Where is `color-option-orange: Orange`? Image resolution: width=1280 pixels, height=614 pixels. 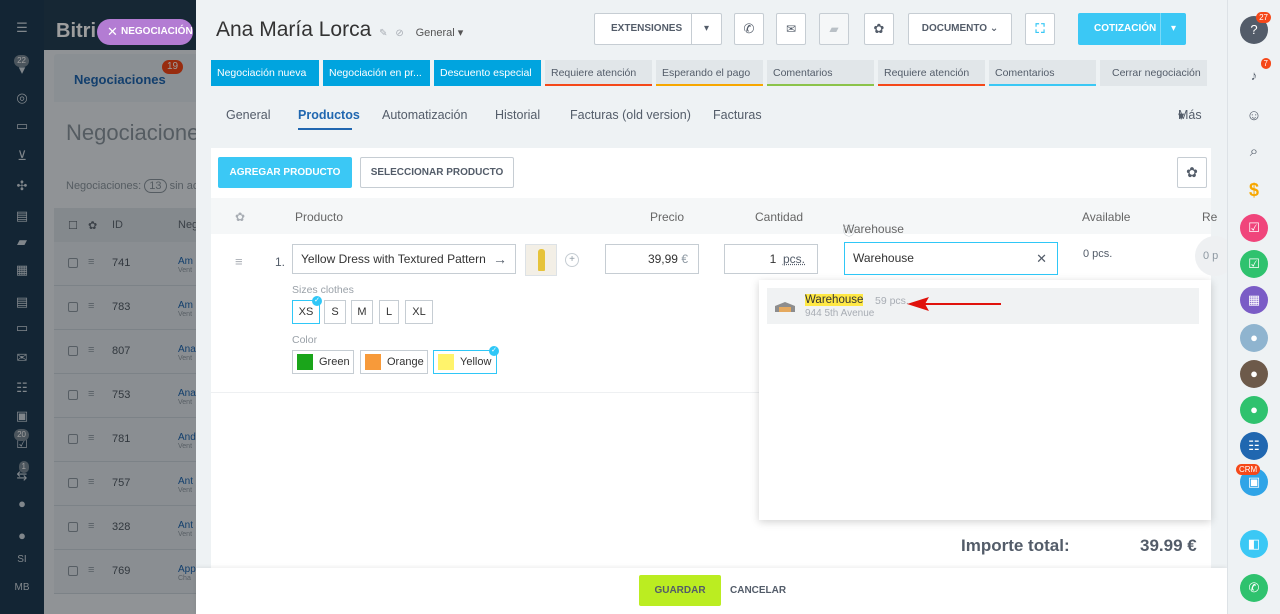 color-option-orange: Orange is located at coordinates (394, 362).